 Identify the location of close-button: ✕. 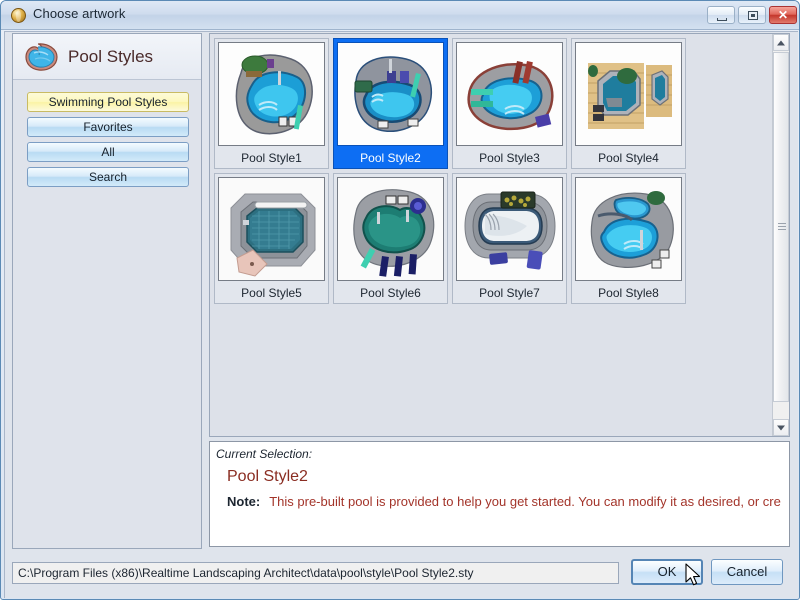
(783, 15).